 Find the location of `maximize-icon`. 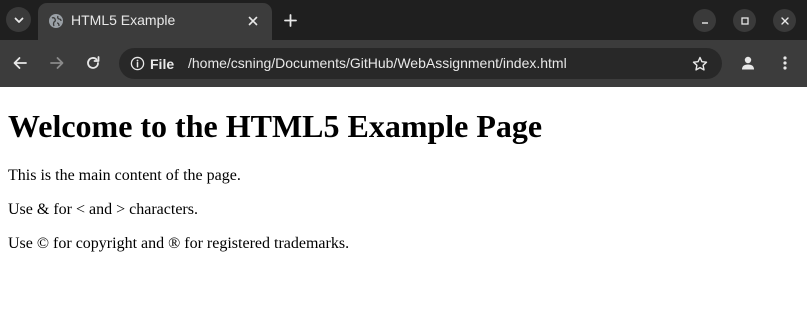

maximize-icon is located at coordinates (744, 20).